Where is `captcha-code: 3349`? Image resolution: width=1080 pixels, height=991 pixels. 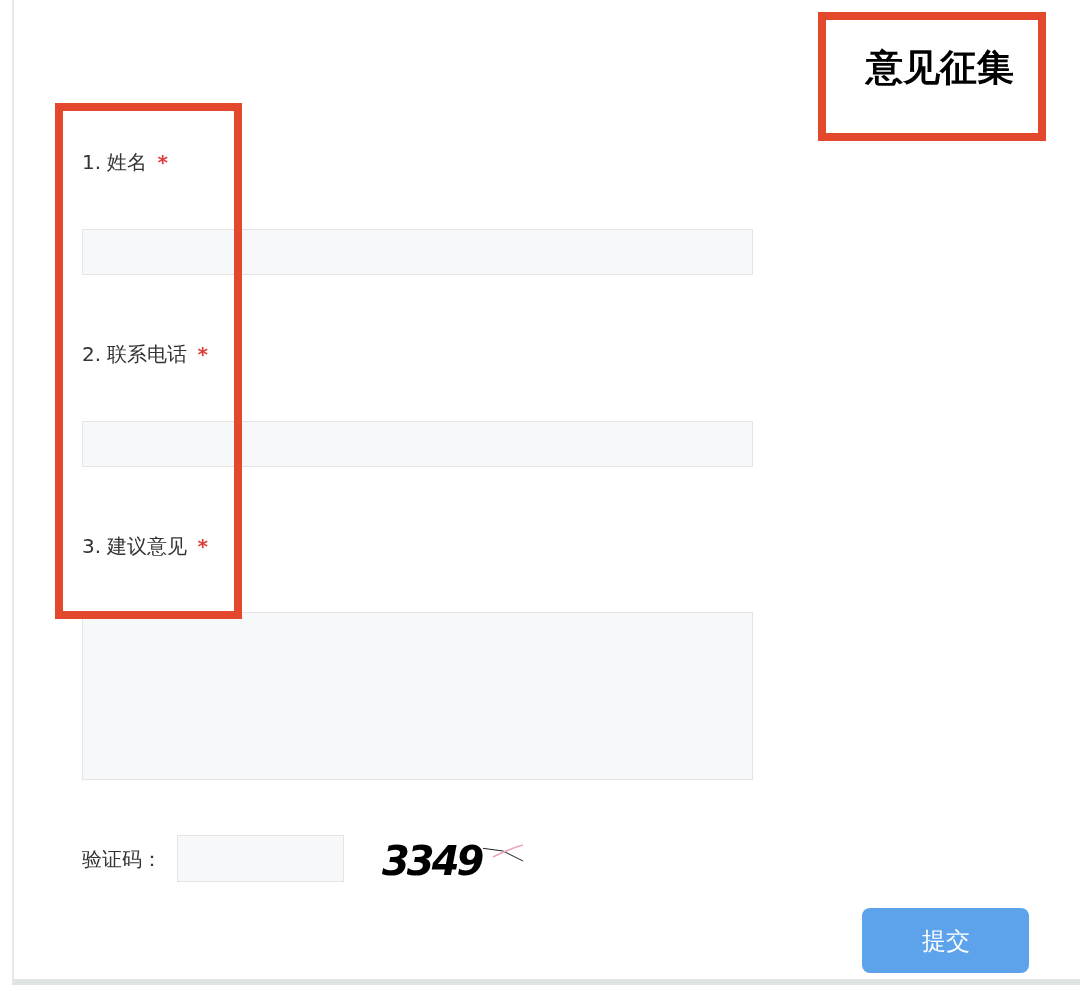
captcha-code: 3349 is located at coordinates (432, 860).